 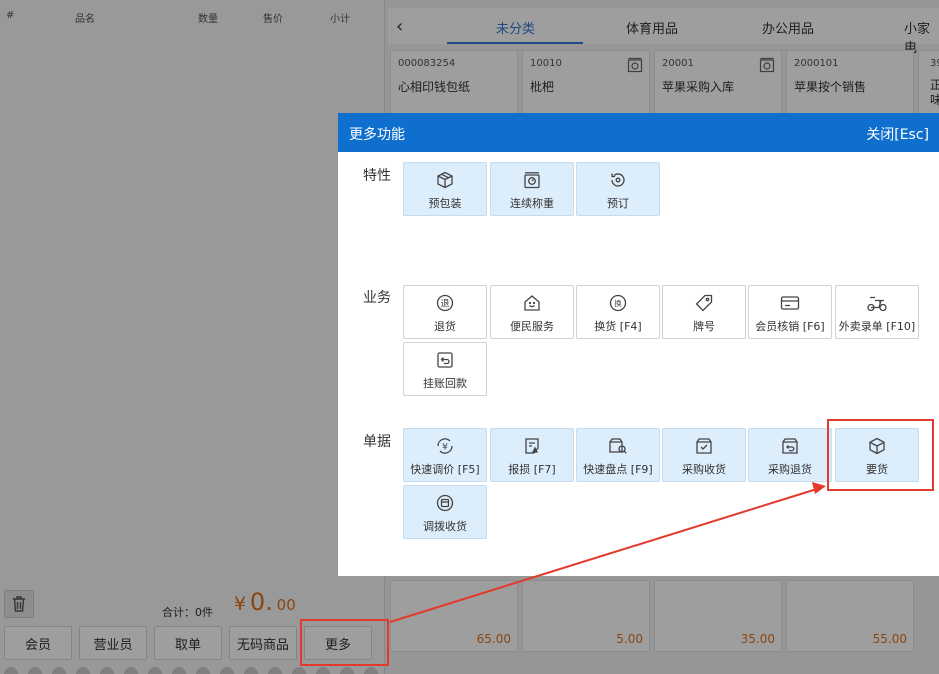 I want to click on svg-text: 退, so click(x=444, y=304).